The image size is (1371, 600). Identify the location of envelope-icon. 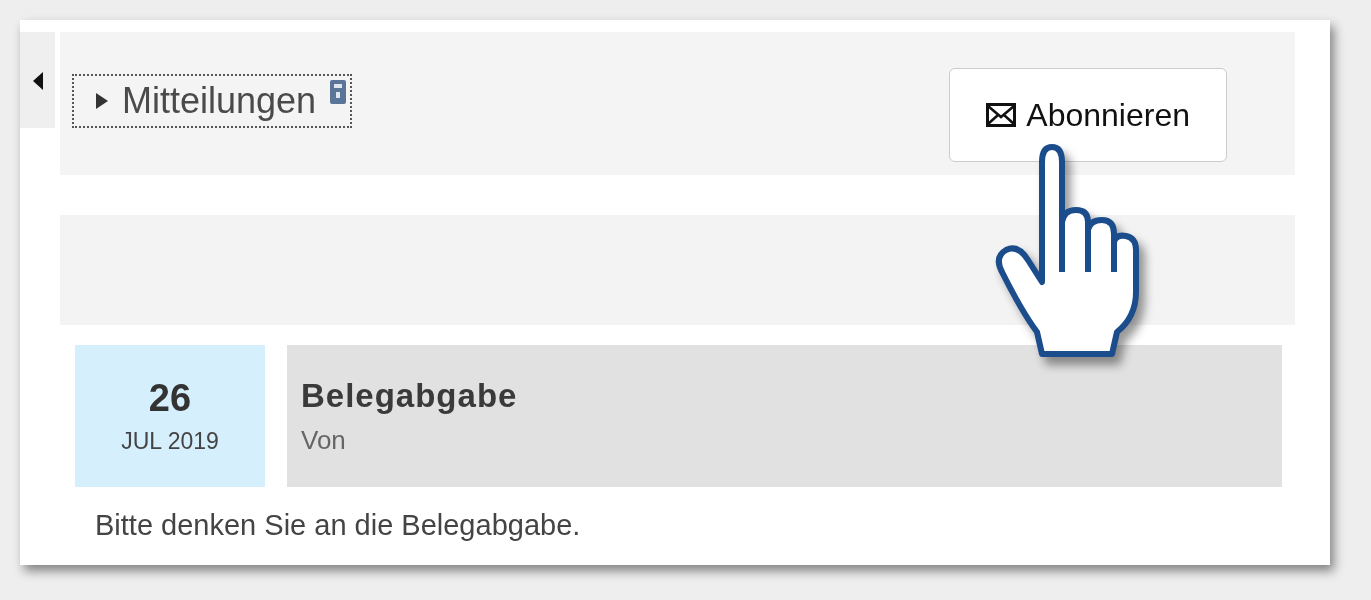
(1001, 115).